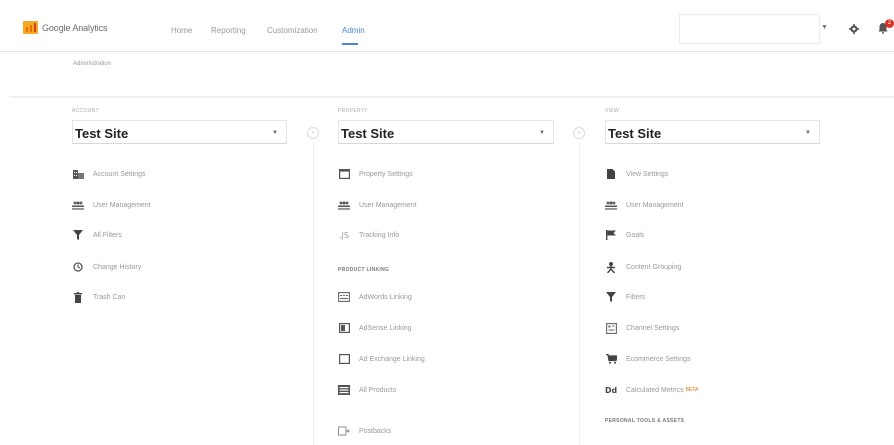 The height and width of the screenshot is (445, 894). I want to click on all-products-link: All Products, so click(367, 390).